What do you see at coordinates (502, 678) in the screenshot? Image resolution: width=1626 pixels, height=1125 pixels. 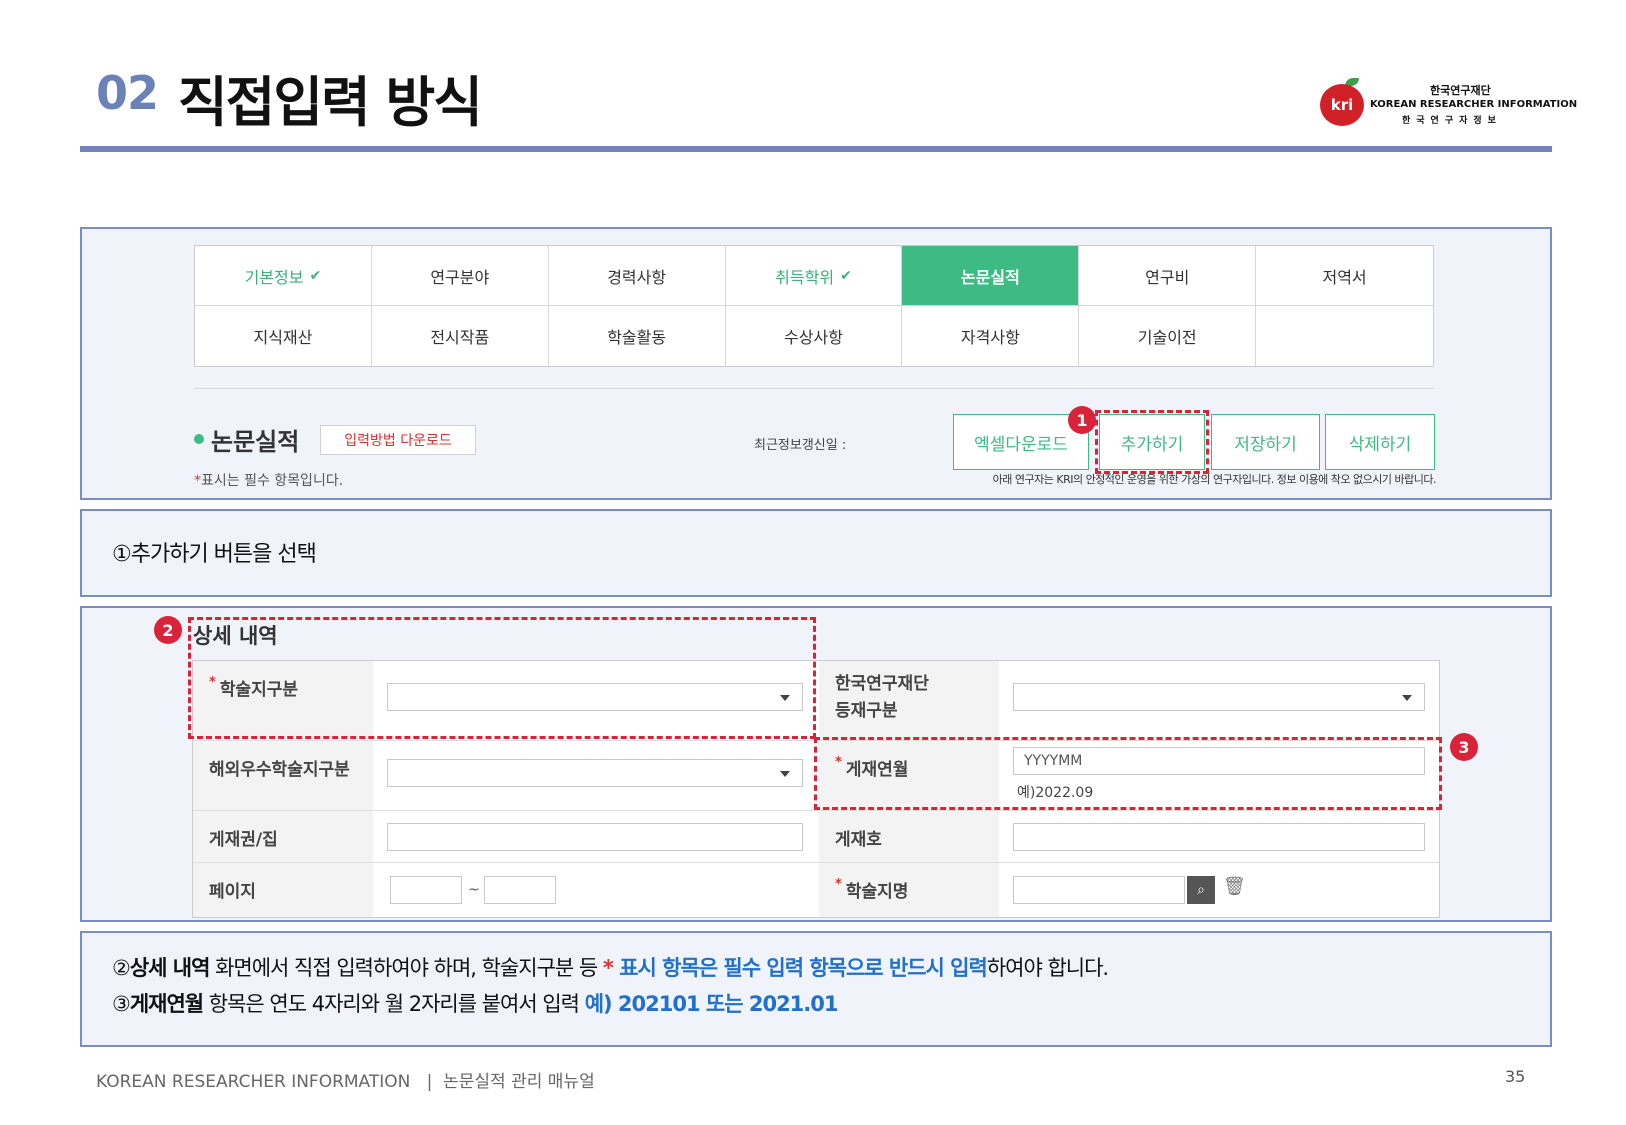 I see `detail-required-highlight` at bounding box center [502, 678].